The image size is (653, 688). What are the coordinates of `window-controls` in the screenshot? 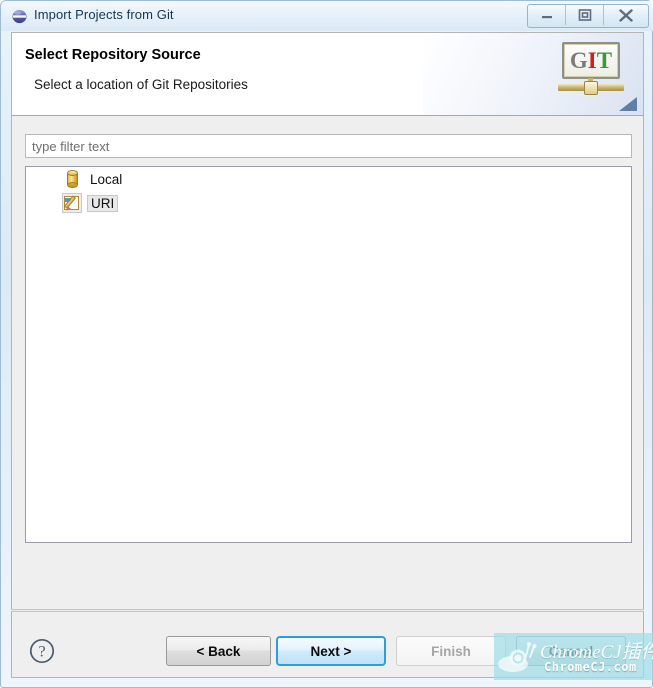 It's located at (588, 16).